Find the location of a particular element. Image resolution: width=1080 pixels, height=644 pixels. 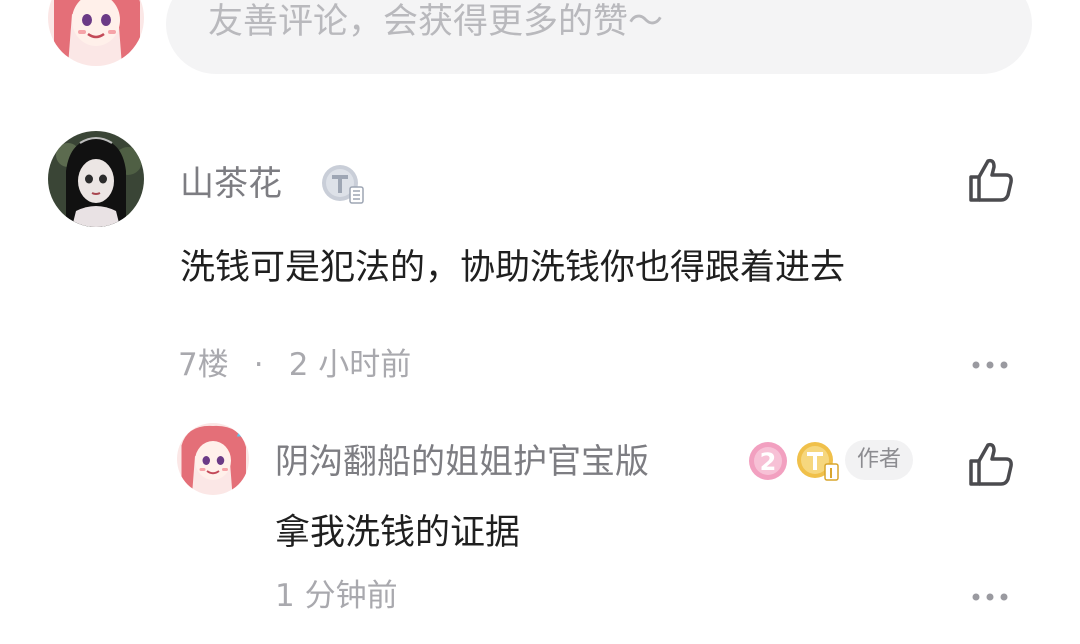

comment-time: 2 小时前 is located at coordinates (350, 365).